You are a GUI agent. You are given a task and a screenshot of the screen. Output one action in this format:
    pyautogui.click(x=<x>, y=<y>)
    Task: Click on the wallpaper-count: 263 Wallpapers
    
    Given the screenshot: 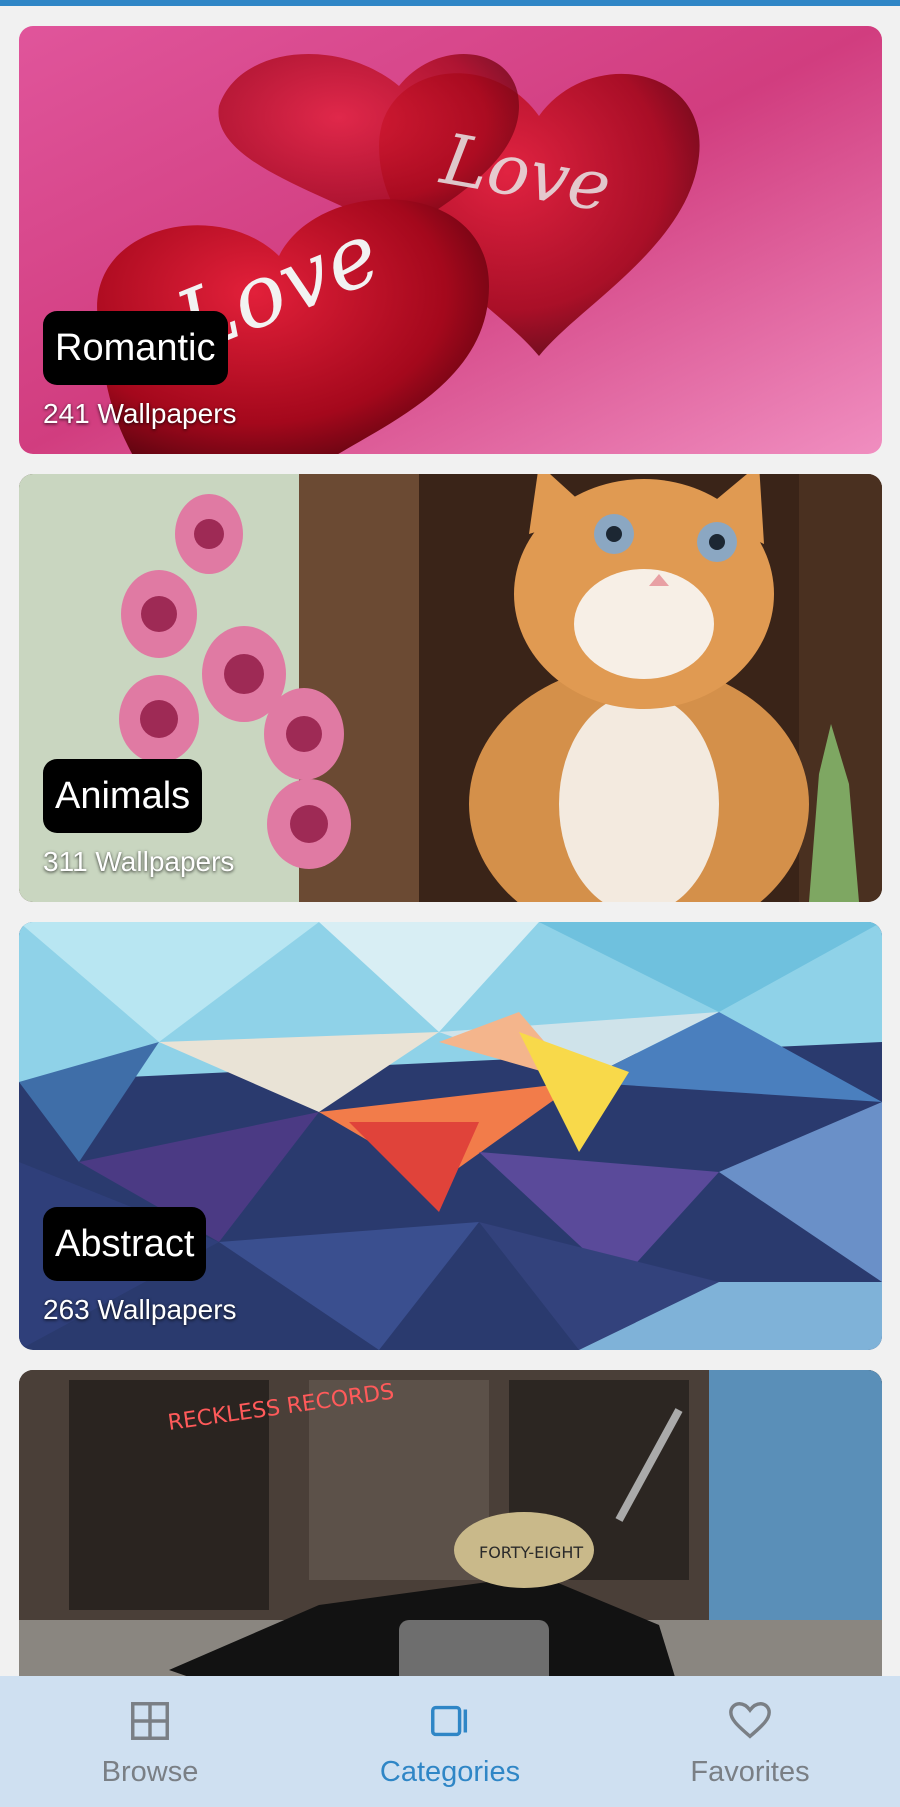 What is the action you would take?
    pyautogui.click(x=140, y=1309)
    